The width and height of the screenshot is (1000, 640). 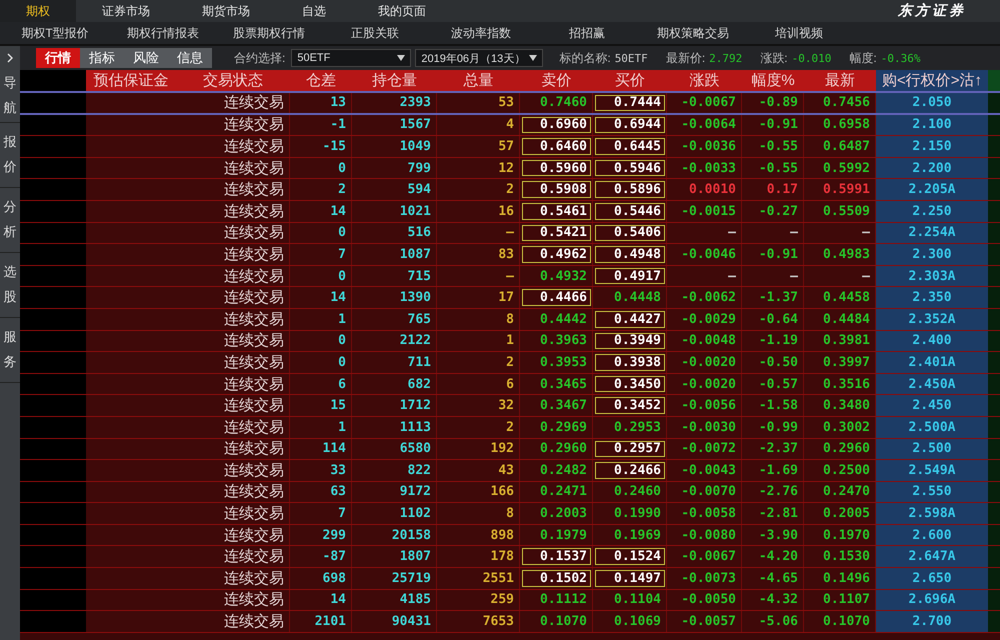 What do you see at coordinates (510, 233) in the screenshot?
I see `table-row: 连续交易 0 516 – 0.5421 0.5406 – – – 2.254A` at bounding box center [510, 233].